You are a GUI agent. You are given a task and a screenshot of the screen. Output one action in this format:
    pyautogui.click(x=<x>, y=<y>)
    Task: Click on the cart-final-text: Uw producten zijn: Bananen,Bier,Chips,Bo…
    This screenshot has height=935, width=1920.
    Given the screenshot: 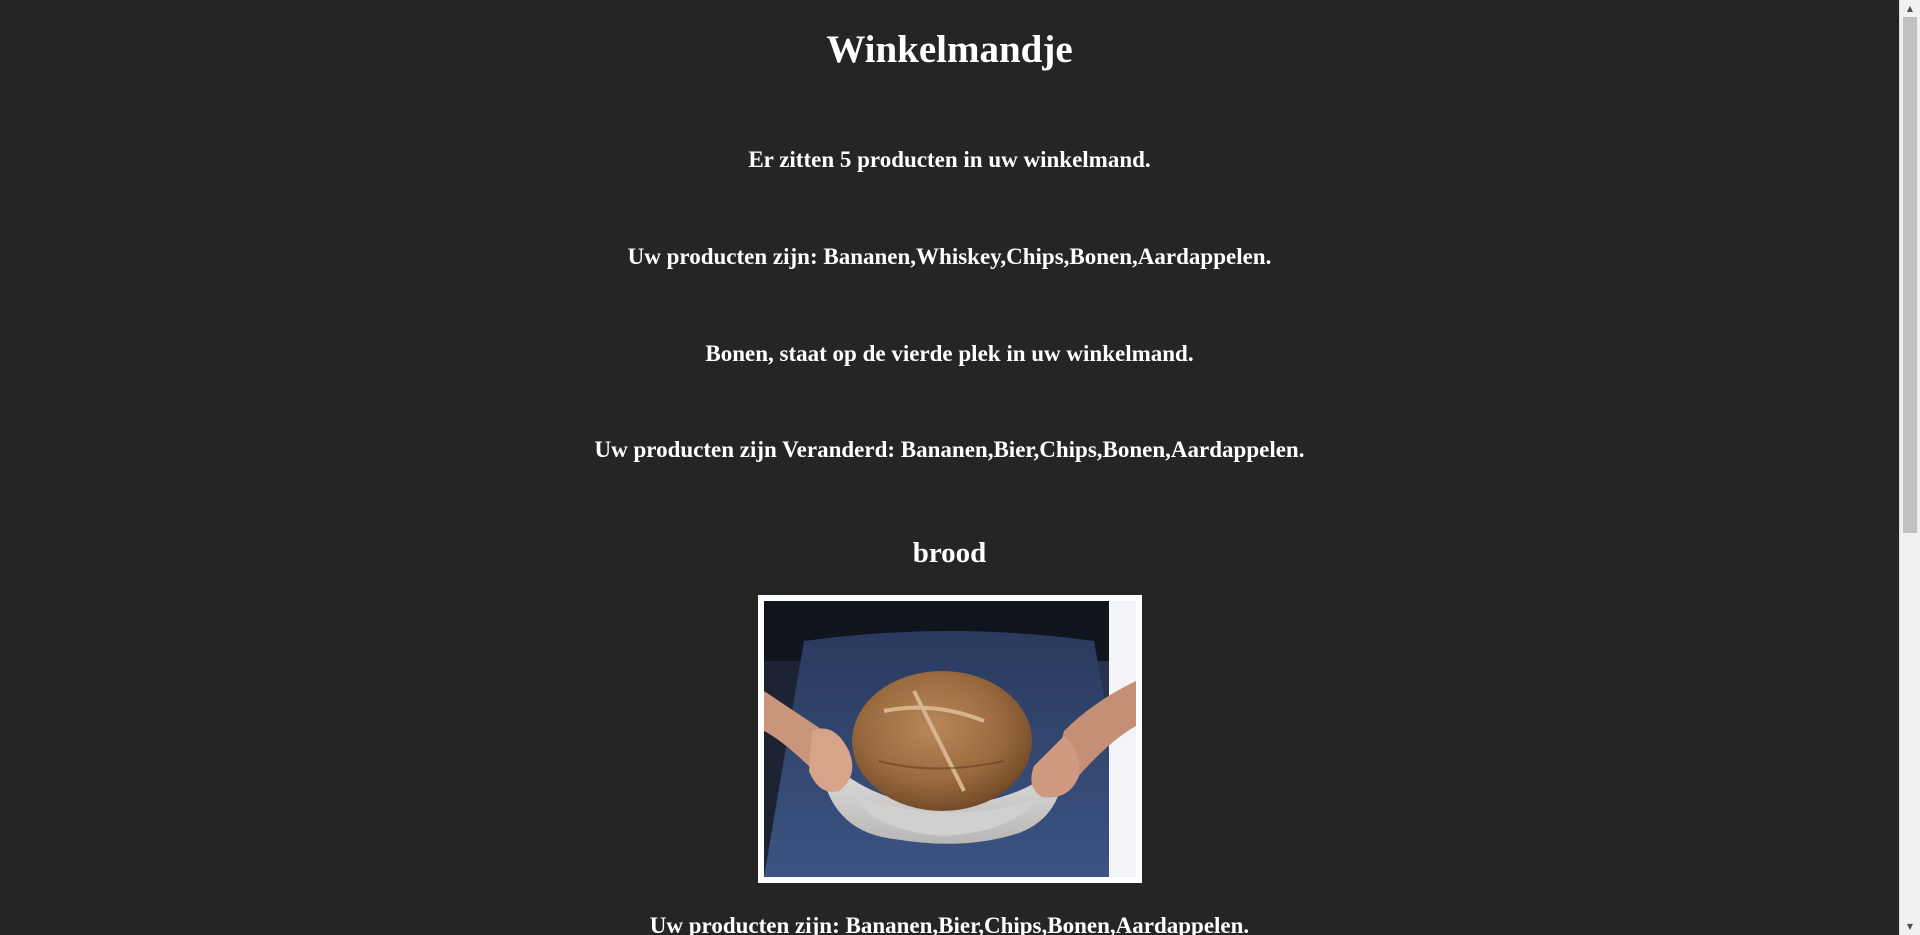 What is the action you would take?
    pyautogui.click(x=949, y=924)
    